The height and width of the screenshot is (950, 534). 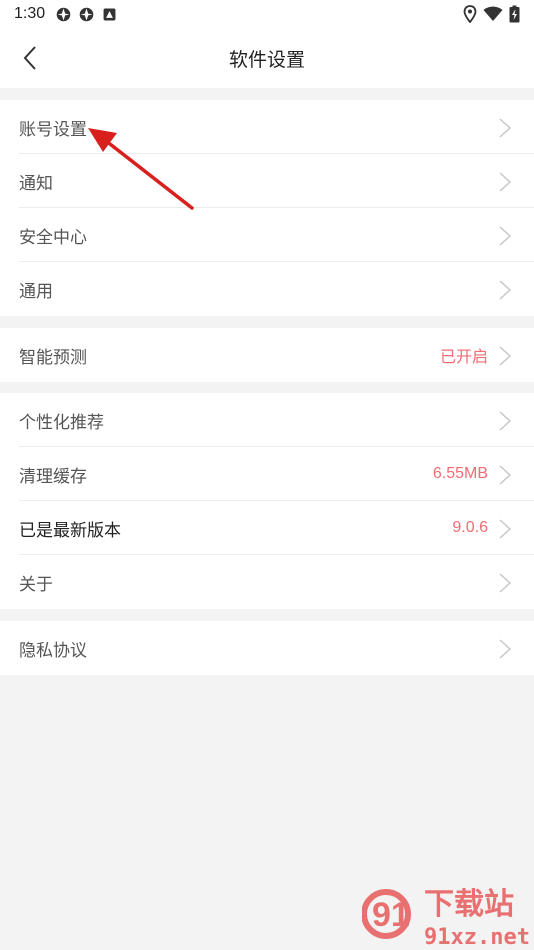 What do you see at coordinates (267, 528) in the screenshot?
I see `settings-item-version: 已是最新版本 9.0.6` at bounding box center [267, 528].